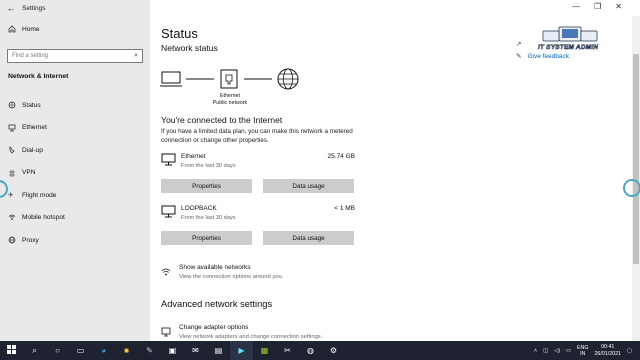 This screenshot has width=640, height=360. I want to click on page-title: Status, so click(179, 33).